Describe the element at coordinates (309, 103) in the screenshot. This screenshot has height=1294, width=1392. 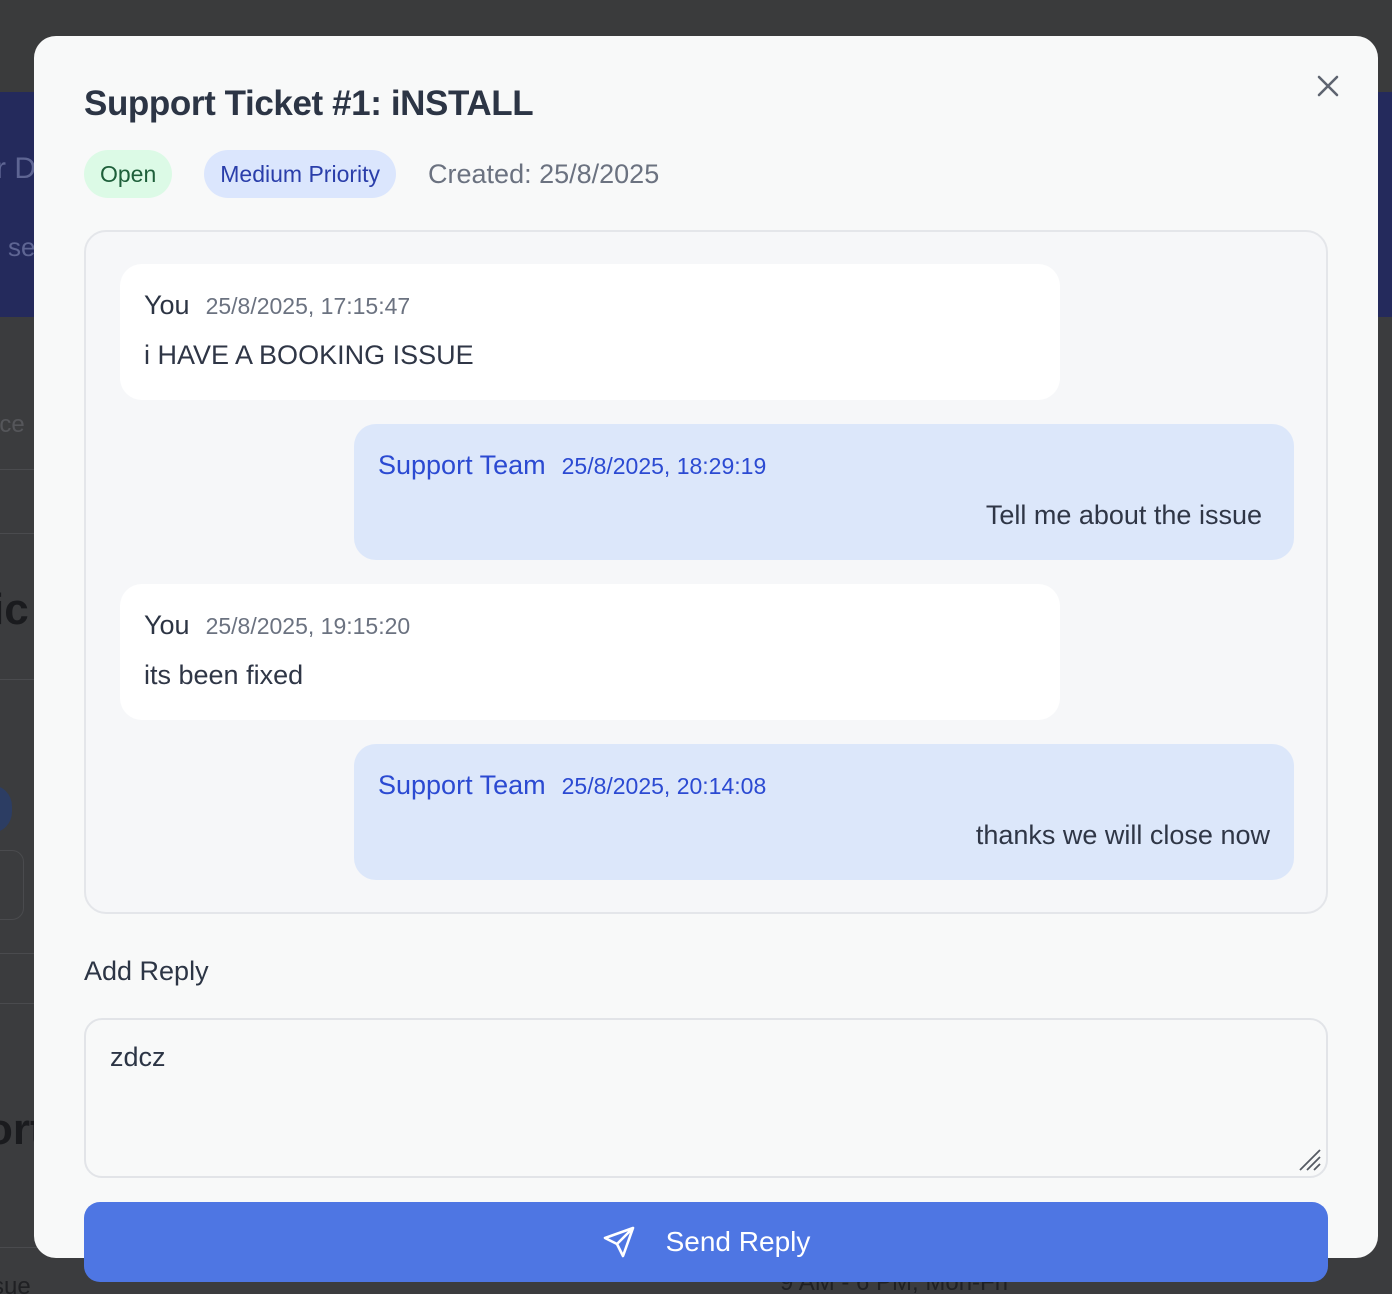
I see `ticket-title: Support Ticket #1: iNSTALL` at that location.